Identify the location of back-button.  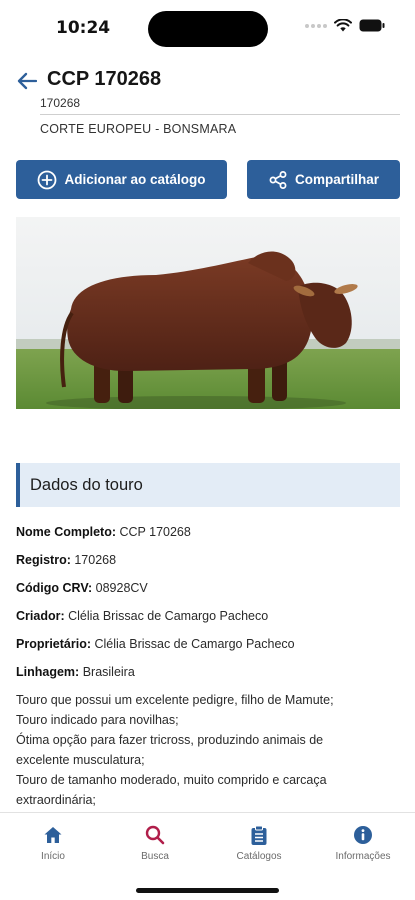
(27, 81).